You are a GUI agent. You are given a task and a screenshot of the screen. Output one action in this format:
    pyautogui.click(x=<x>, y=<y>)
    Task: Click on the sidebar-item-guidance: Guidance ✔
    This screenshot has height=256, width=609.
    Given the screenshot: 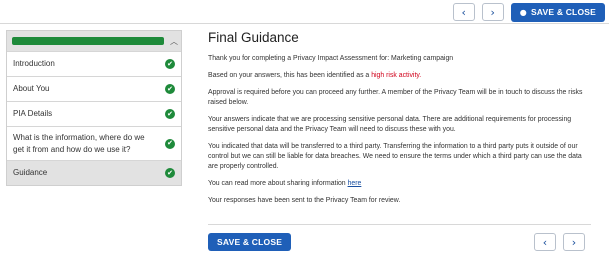 What is the action you would take?
    pyautogui.click(x=94, y=172)
    